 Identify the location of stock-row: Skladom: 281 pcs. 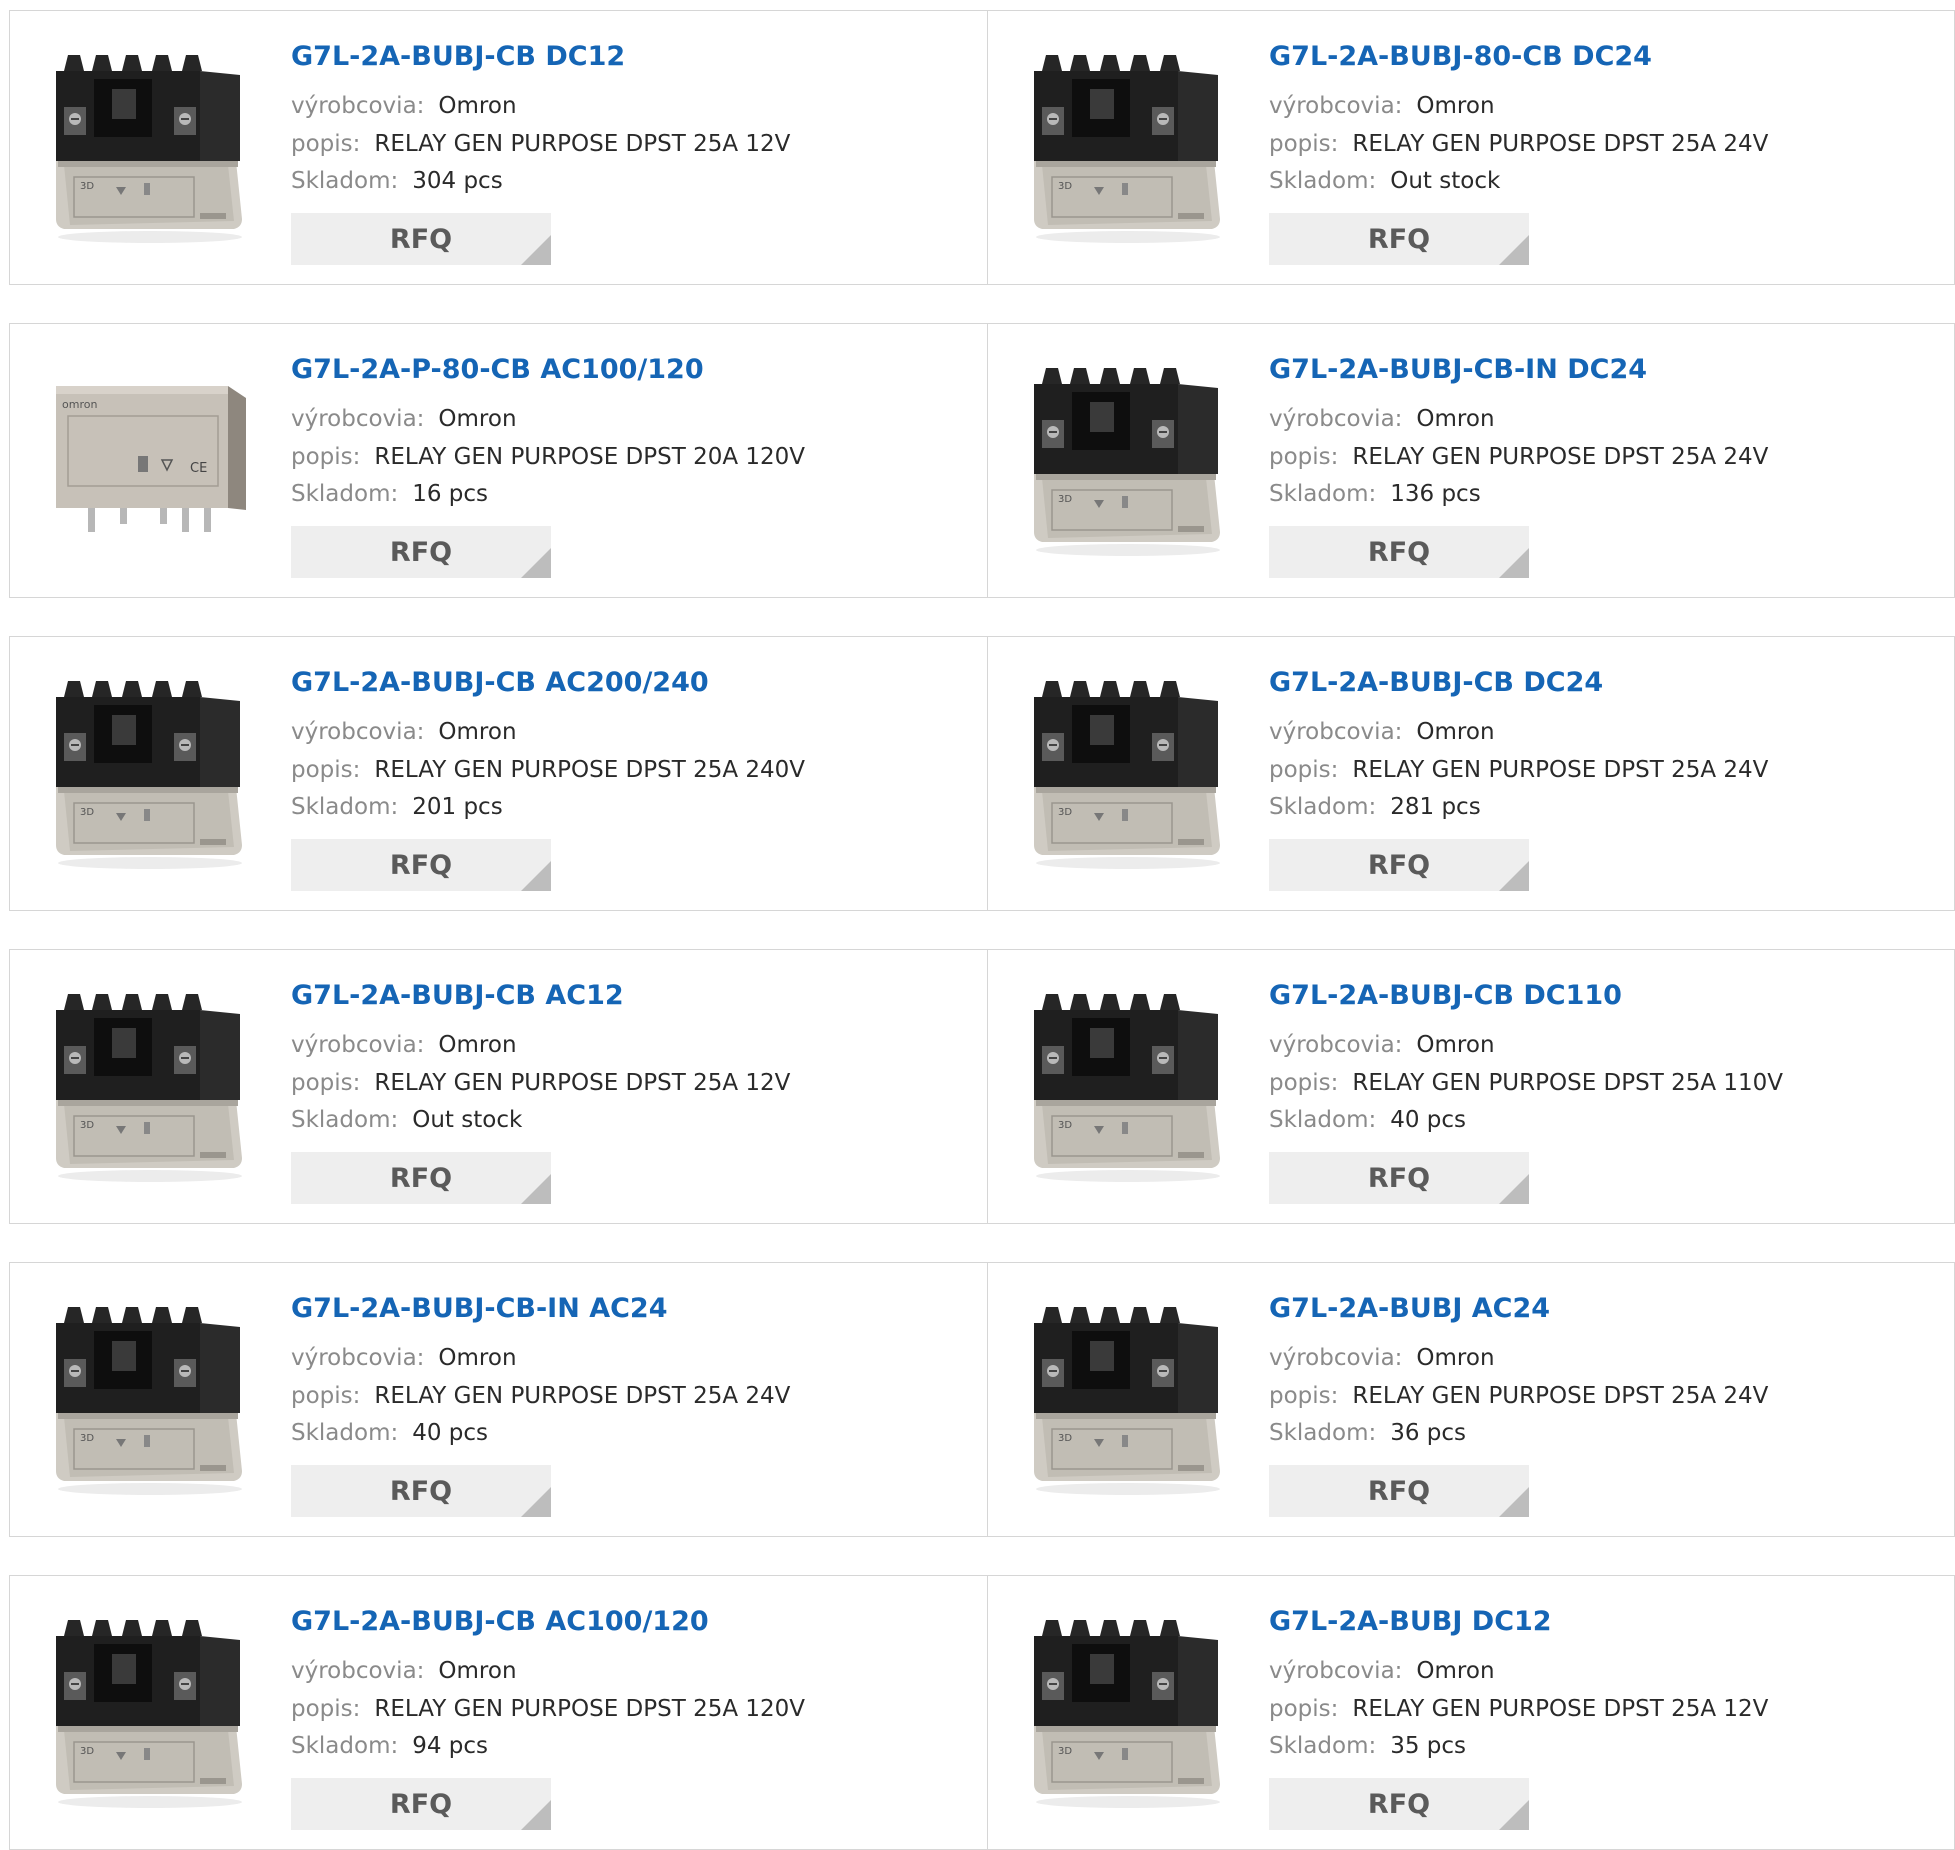
(1375, 807).